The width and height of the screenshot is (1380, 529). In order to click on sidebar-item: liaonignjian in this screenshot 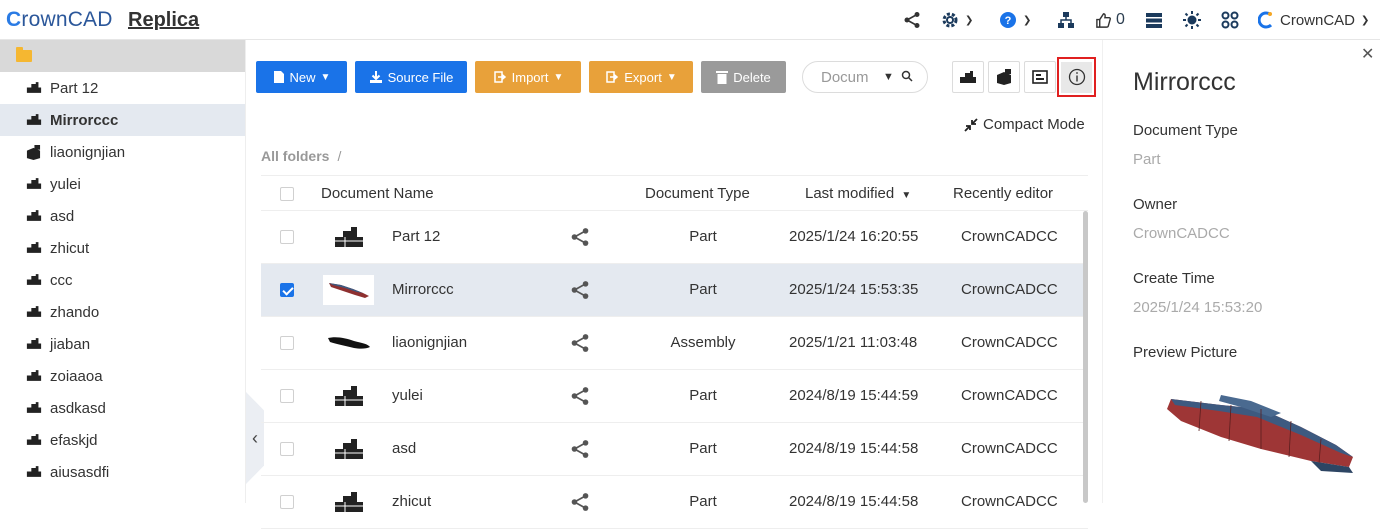, I will do `click(122, 152)`.